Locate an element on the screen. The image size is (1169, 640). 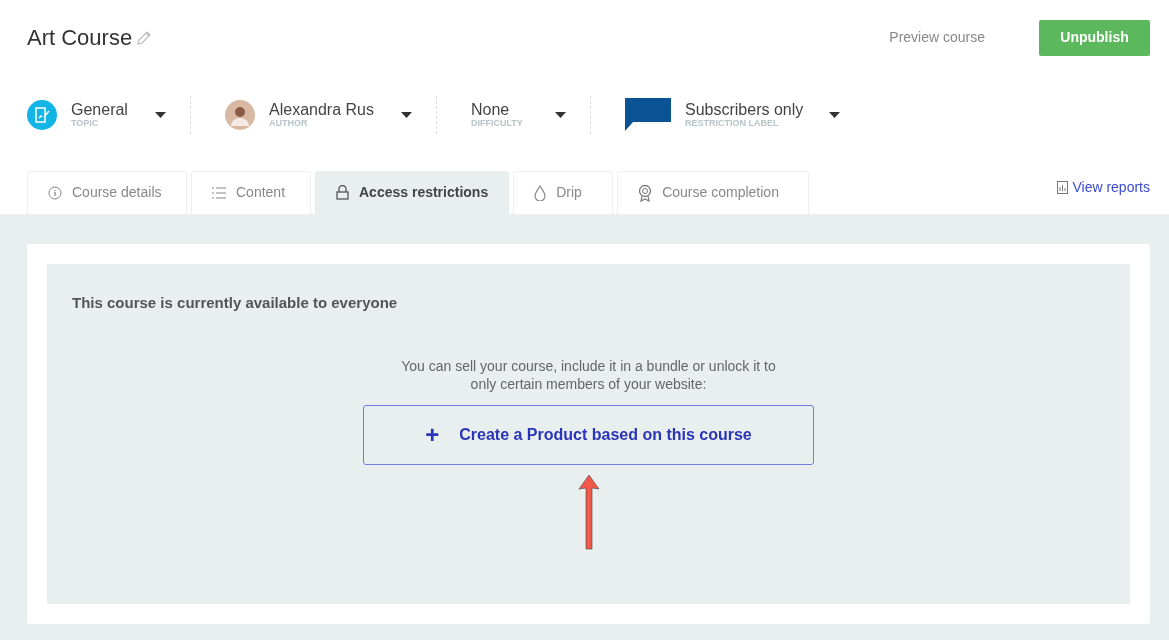
tab: Content is located at coordinates (251, 192).